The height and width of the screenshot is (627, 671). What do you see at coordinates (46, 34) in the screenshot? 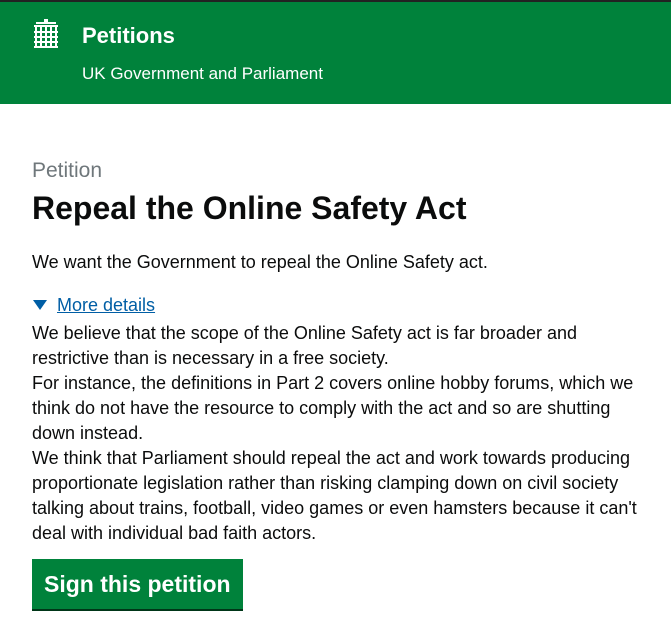
I see `portcullis-icon` at bounding box center [46, 34].